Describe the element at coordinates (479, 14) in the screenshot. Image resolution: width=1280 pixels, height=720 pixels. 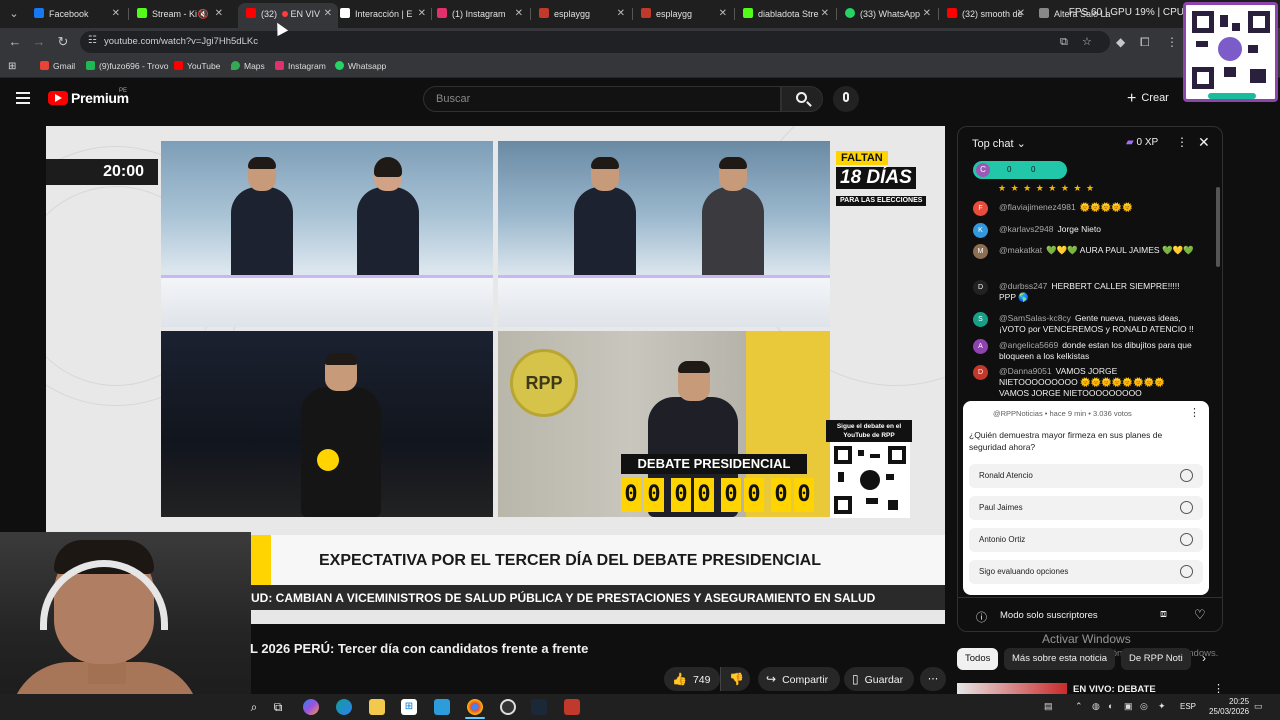
I see `tab-instagram: (1) Instagram ✕` at that location.